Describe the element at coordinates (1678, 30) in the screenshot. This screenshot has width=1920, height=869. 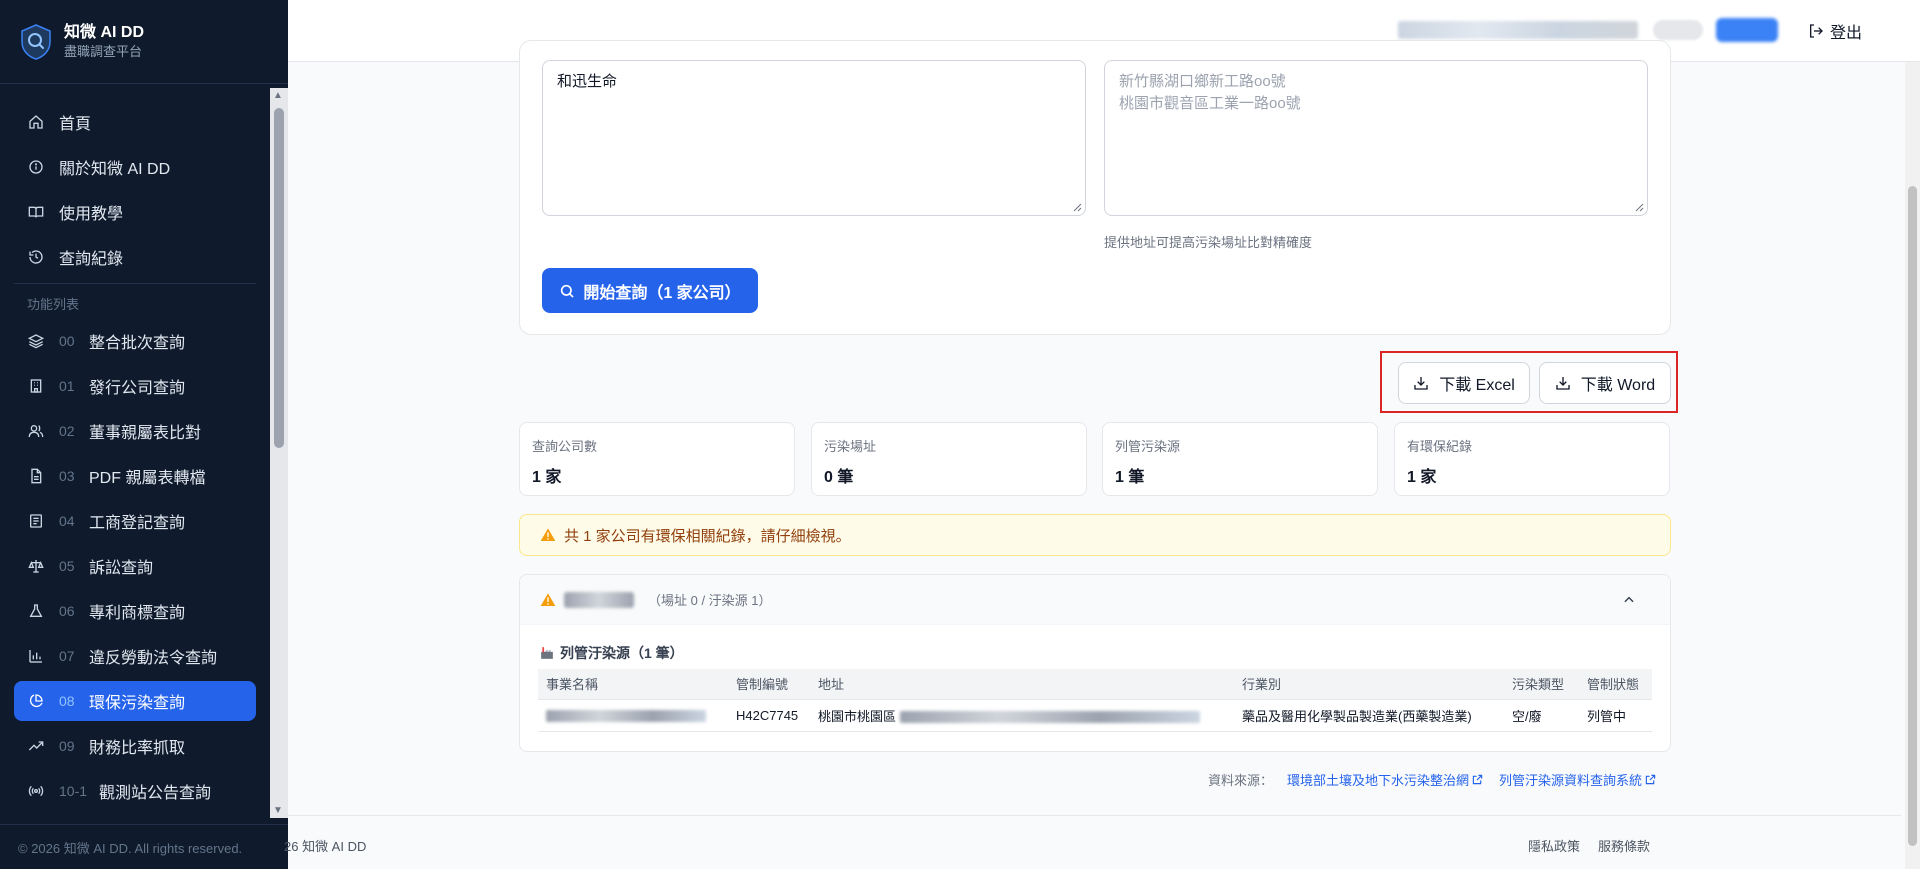
I see `user-role-redacted` at that location.